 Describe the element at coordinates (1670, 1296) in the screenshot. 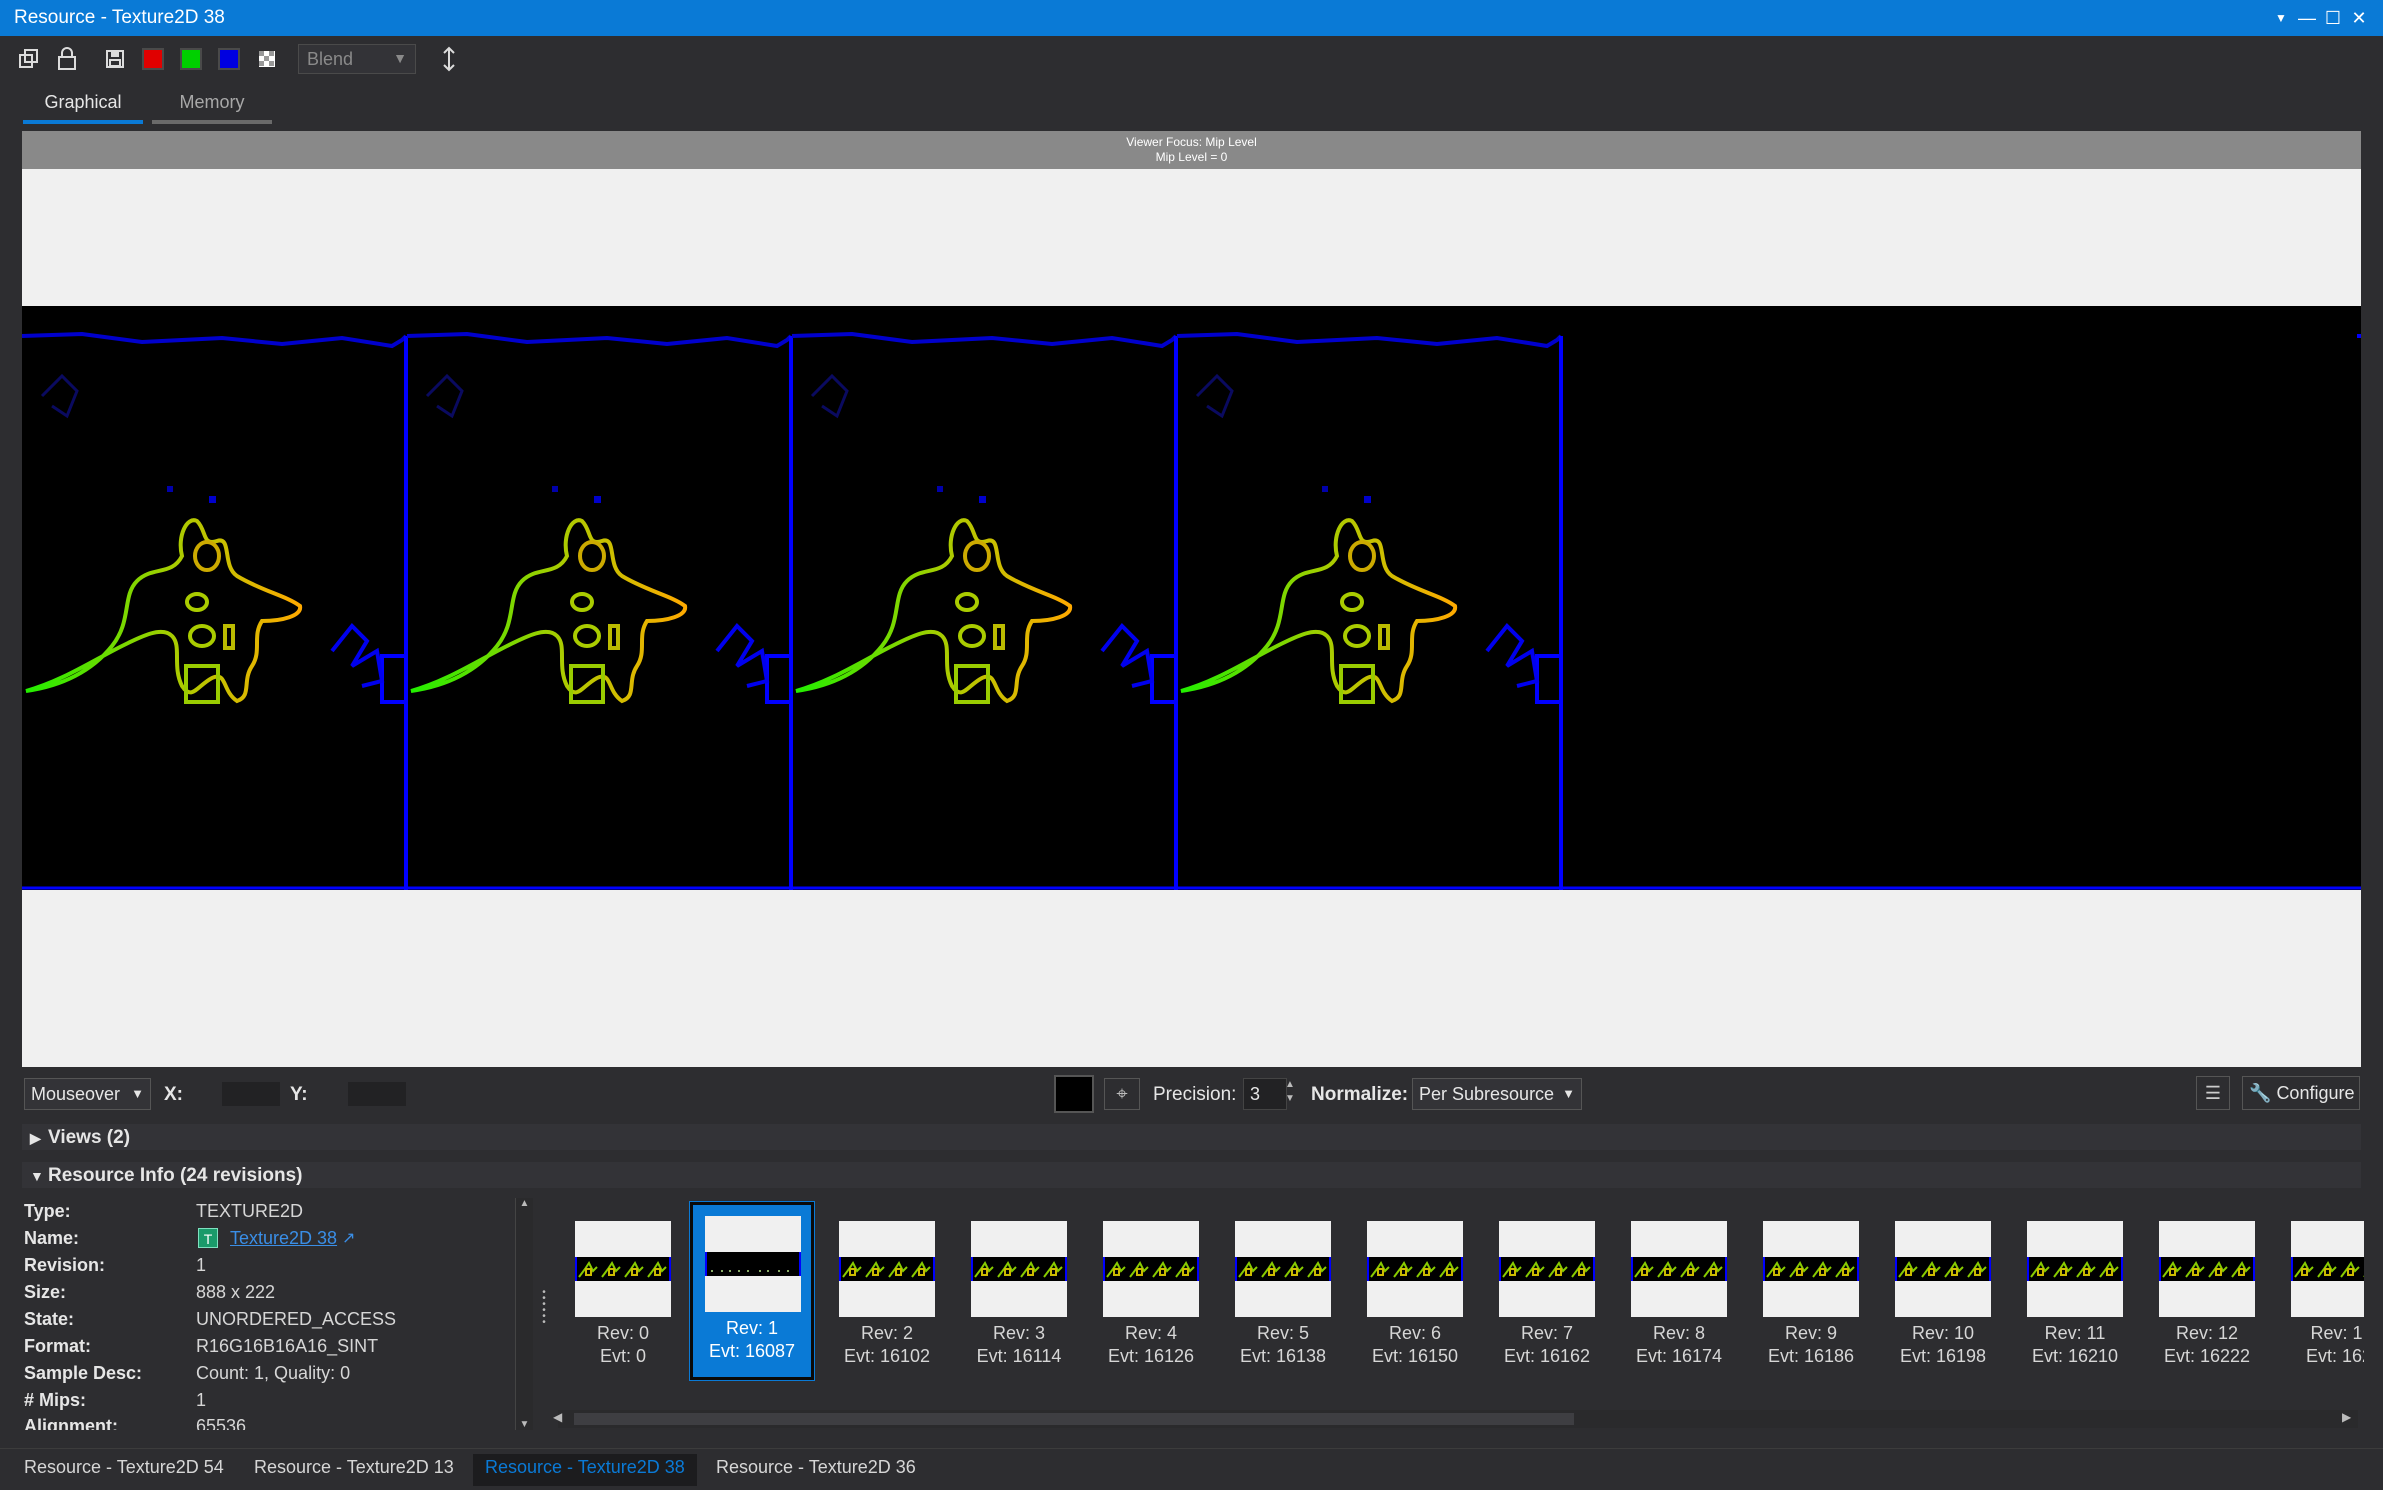

I see `revision-thumbnail: Rev: 8 Evt: 16174` at that location.